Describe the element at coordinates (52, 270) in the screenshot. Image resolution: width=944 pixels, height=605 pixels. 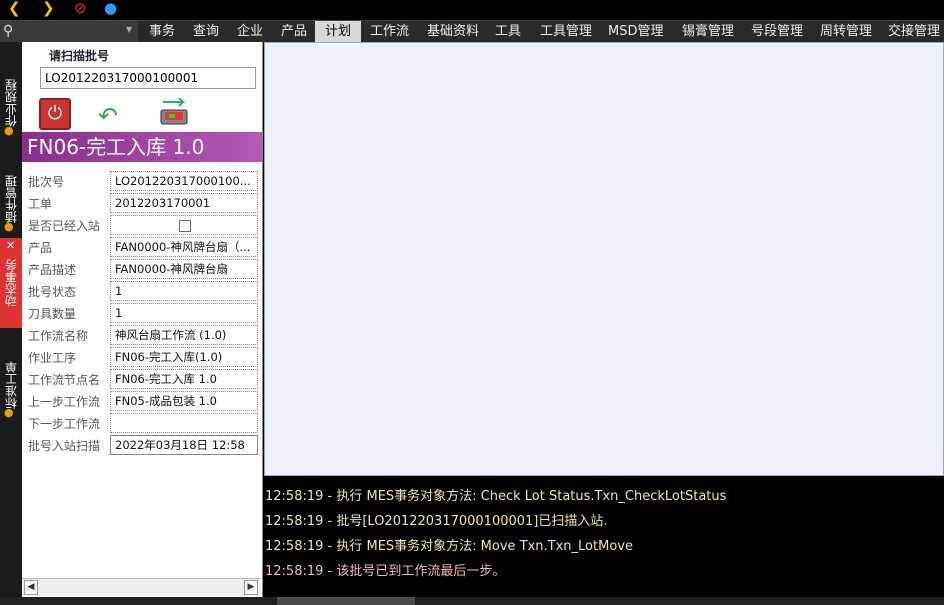
I see `property-label: 产品描述` at that location.